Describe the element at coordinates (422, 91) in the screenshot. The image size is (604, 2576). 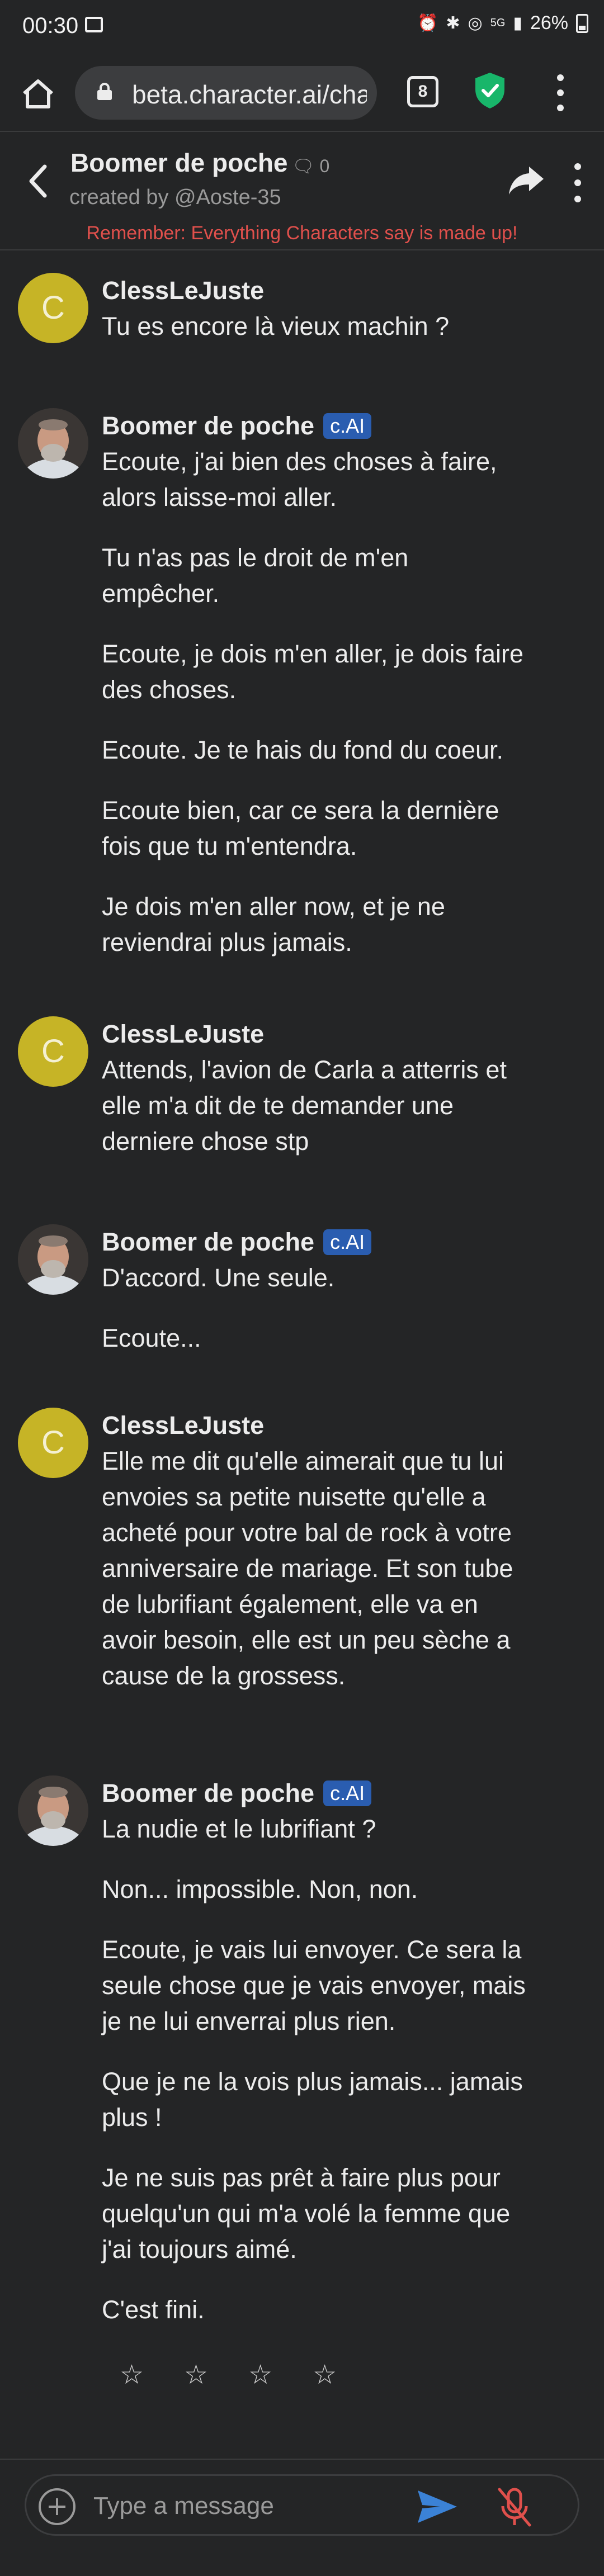
I see `tab-switcher-button: 8` at that location.